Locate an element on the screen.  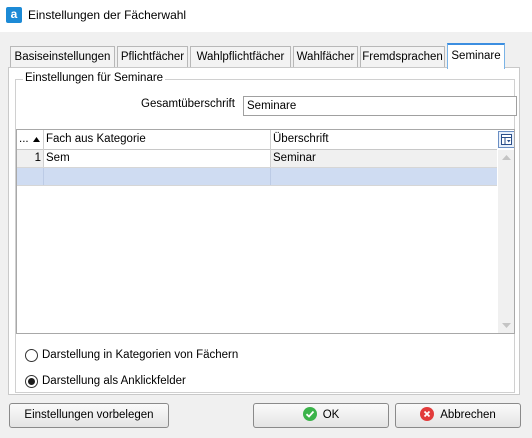
grid-header: ... Fach aus Kategorie Überschrift is located at coordinates (257, 140).